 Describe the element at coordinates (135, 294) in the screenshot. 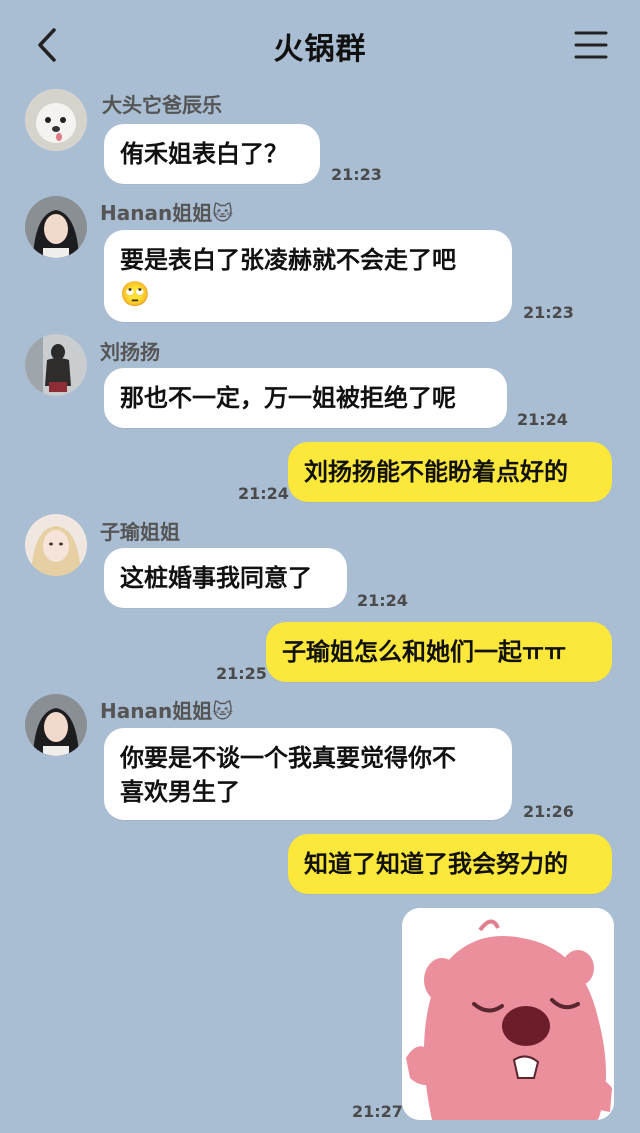

I see `eye-roll-emoji: 🙄` at that location.